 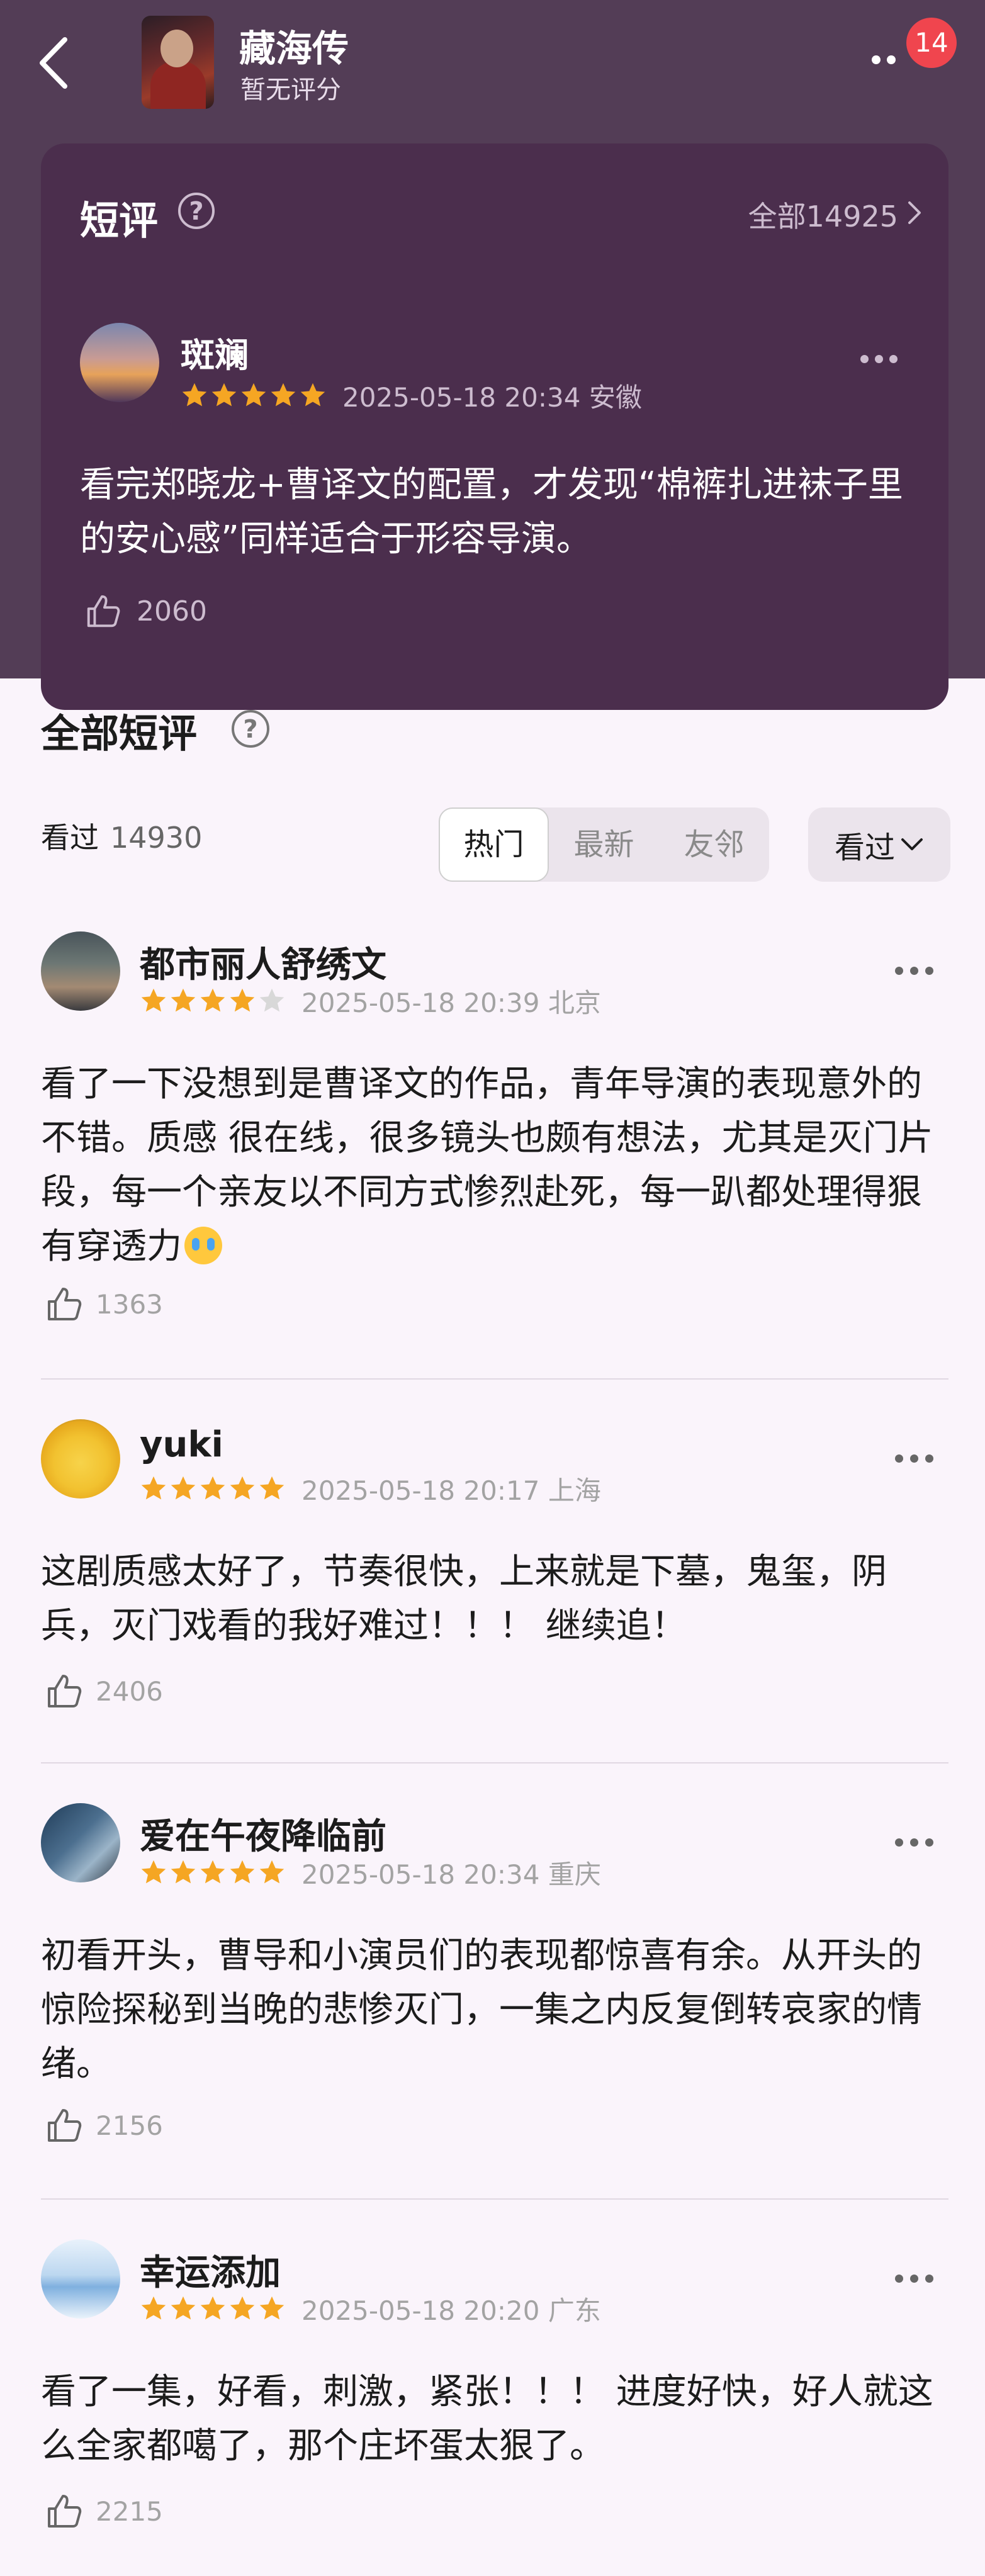 What do you see at coordinates (70, 838) in the screenshot?
I see `count-label: 看过` at bounding box center [70, 838].